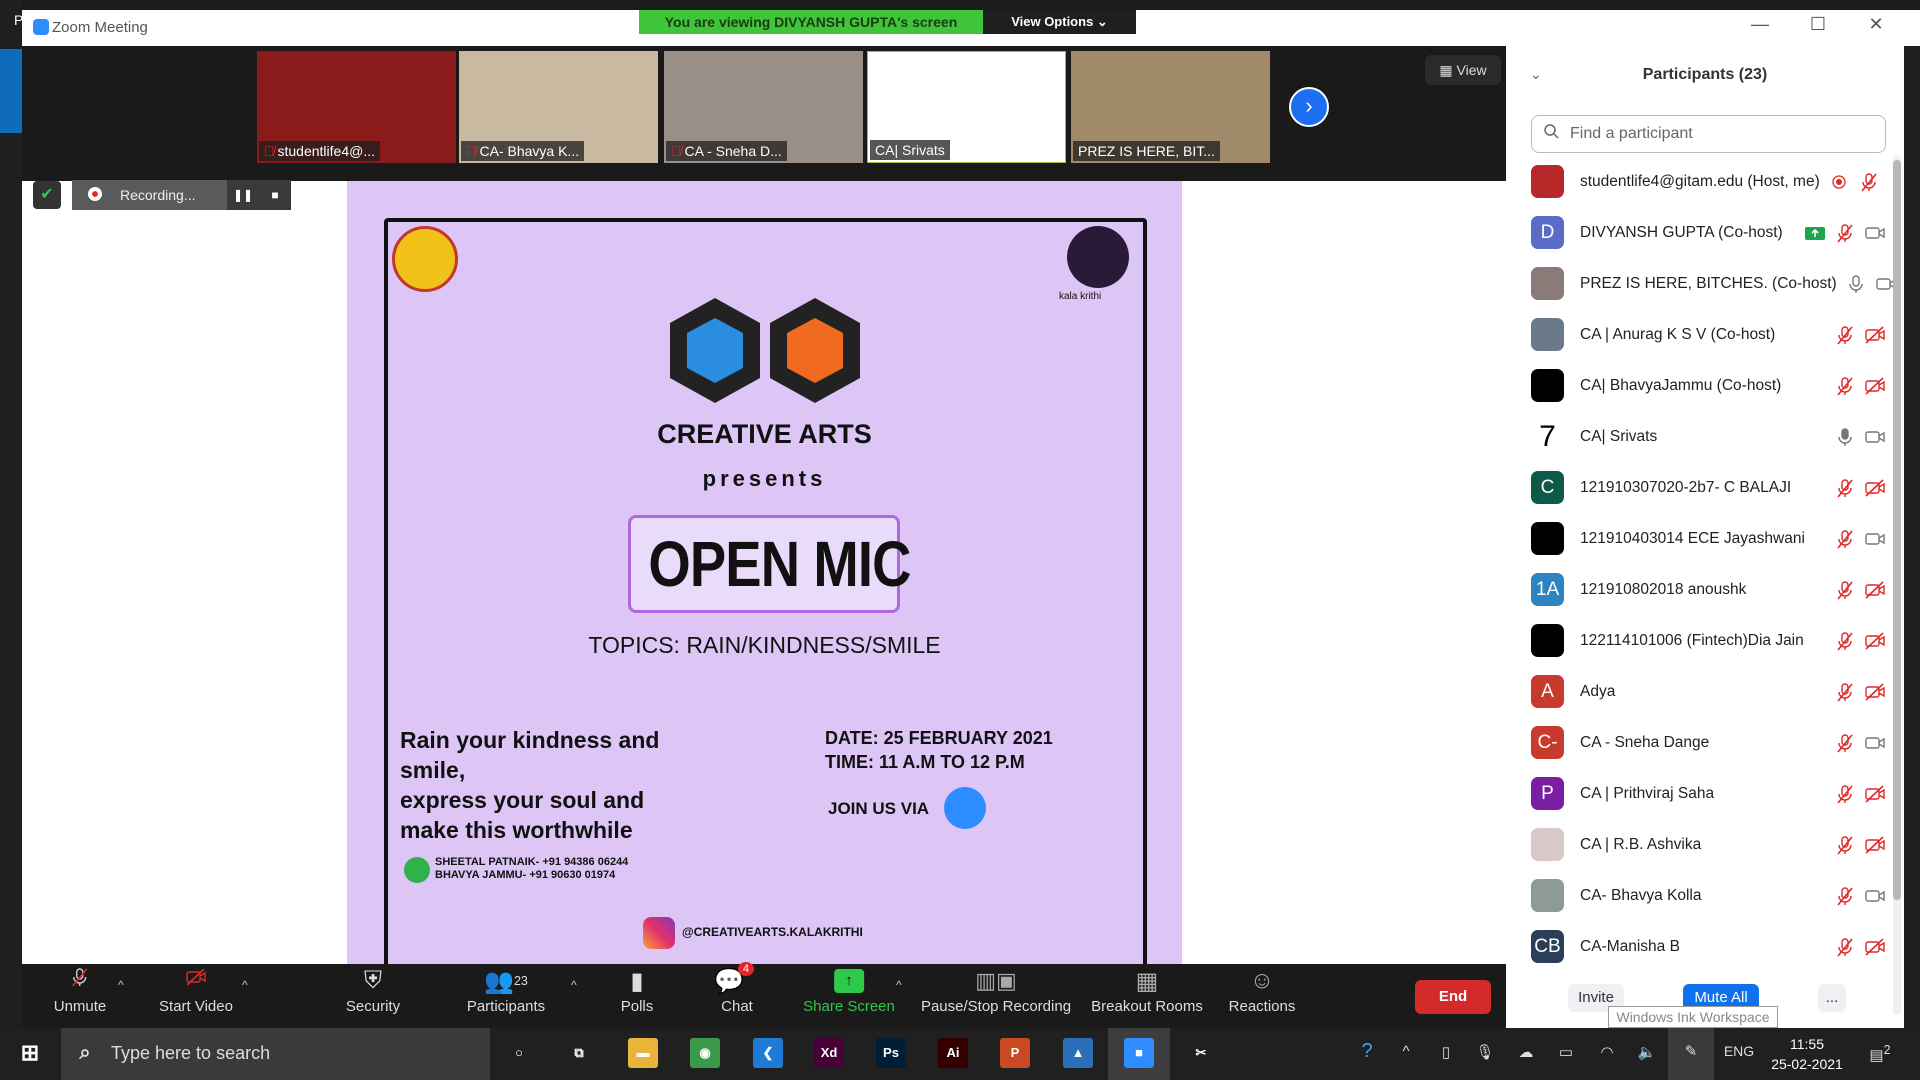 The width and height of the screenshot is (1920, 1080). I want to click on windows-ink-button: ✎, so click(1691, 1054).